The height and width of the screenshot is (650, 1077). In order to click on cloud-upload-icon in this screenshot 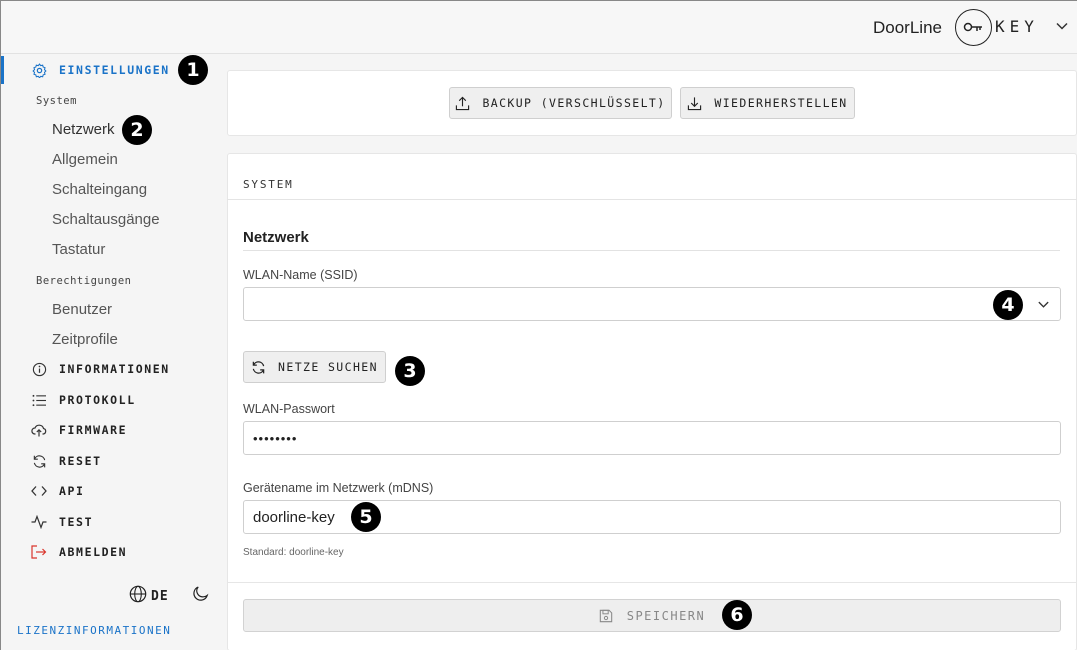, I will do `click(39, 430)`.